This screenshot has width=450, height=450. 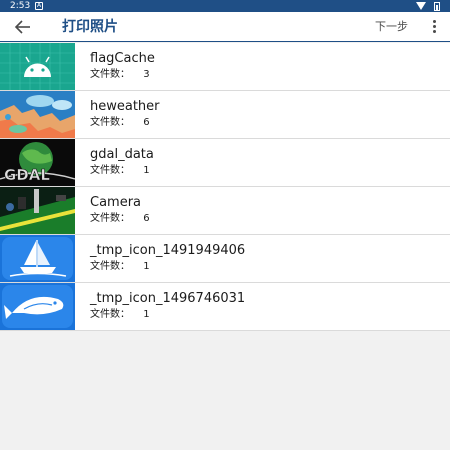 What do you see at coordinates (225, 6) in the screenshot?
I see `status-bar: 2:53 A` at bounding box center [225, 6].